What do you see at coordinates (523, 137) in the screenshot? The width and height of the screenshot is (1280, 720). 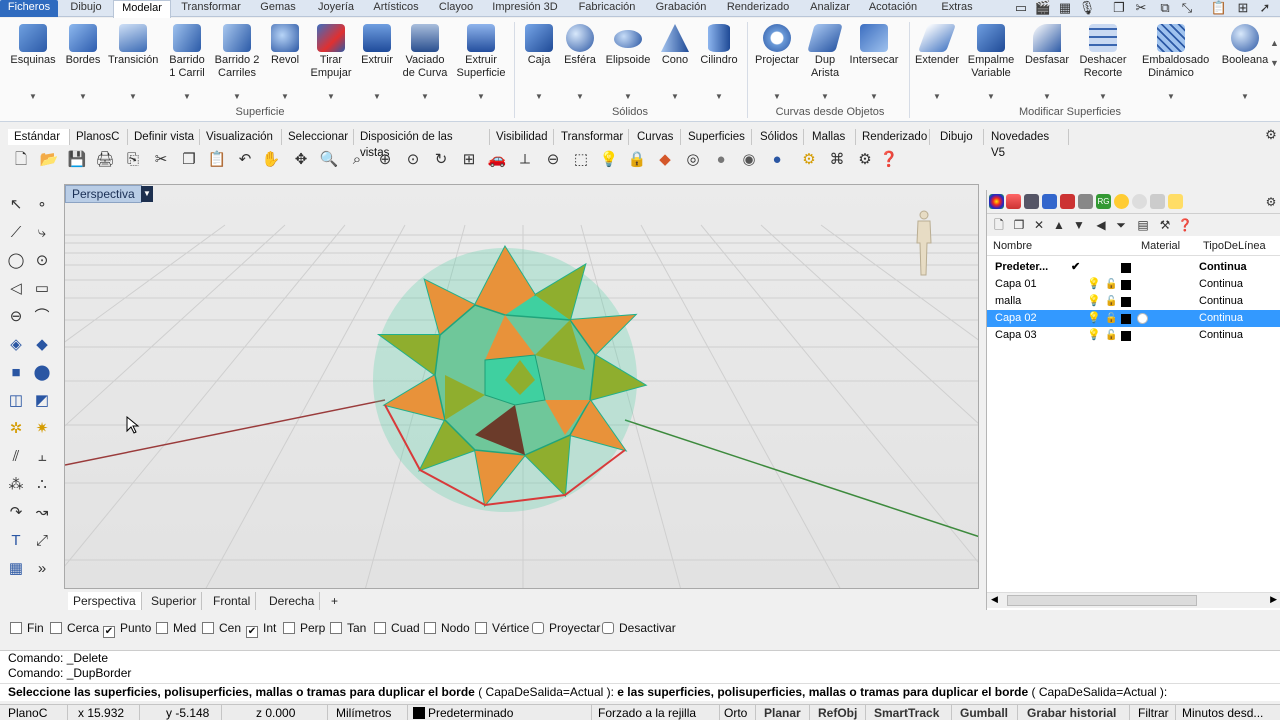 I see `tab-visibilidad: Visibilidad` at bounding box center [523, 137].